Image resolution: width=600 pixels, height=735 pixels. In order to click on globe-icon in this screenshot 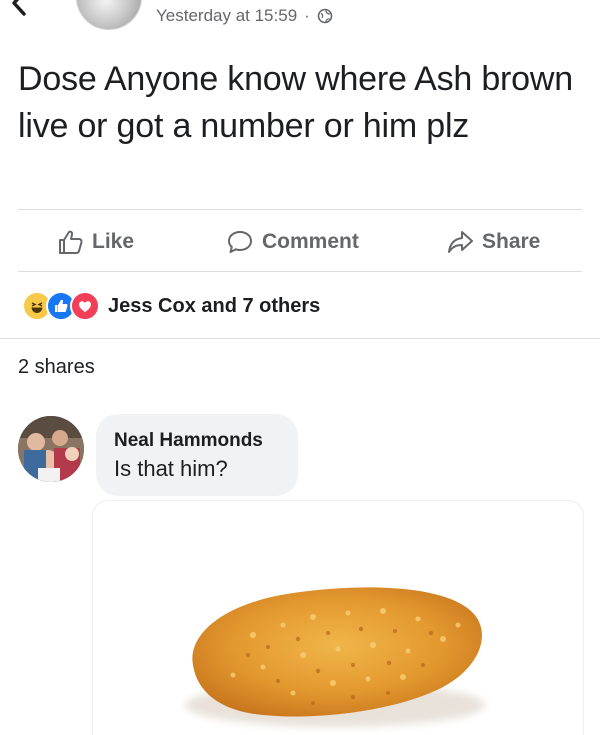, I will do `click(325, 16)`.